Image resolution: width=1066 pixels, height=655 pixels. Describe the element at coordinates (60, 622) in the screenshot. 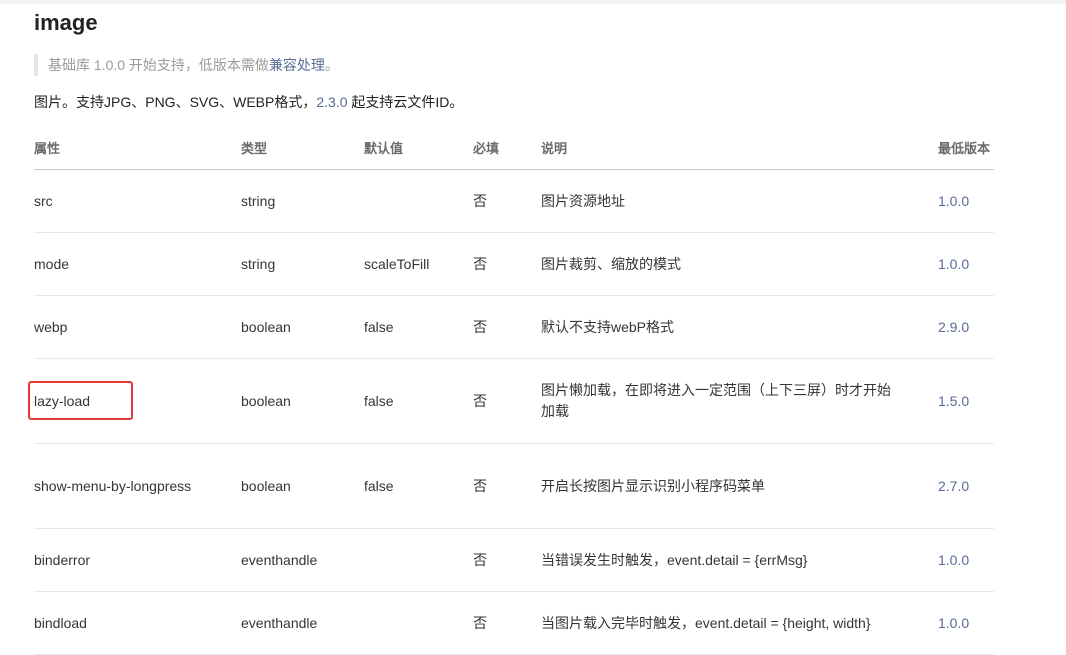

I see `attr-cell: bindload` at that location.